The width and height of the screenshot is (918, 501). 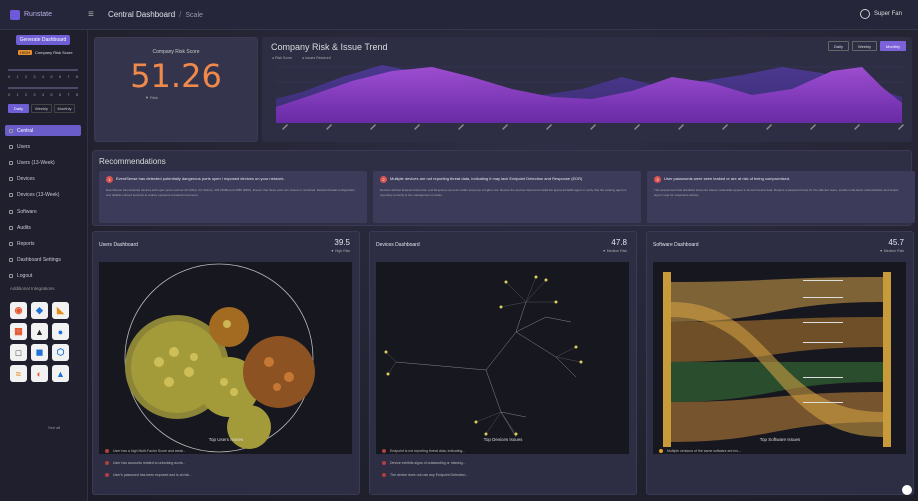 I want to click on sidebar-item-users-13-week-: Users (13-Week), so click(x=43, y=162).